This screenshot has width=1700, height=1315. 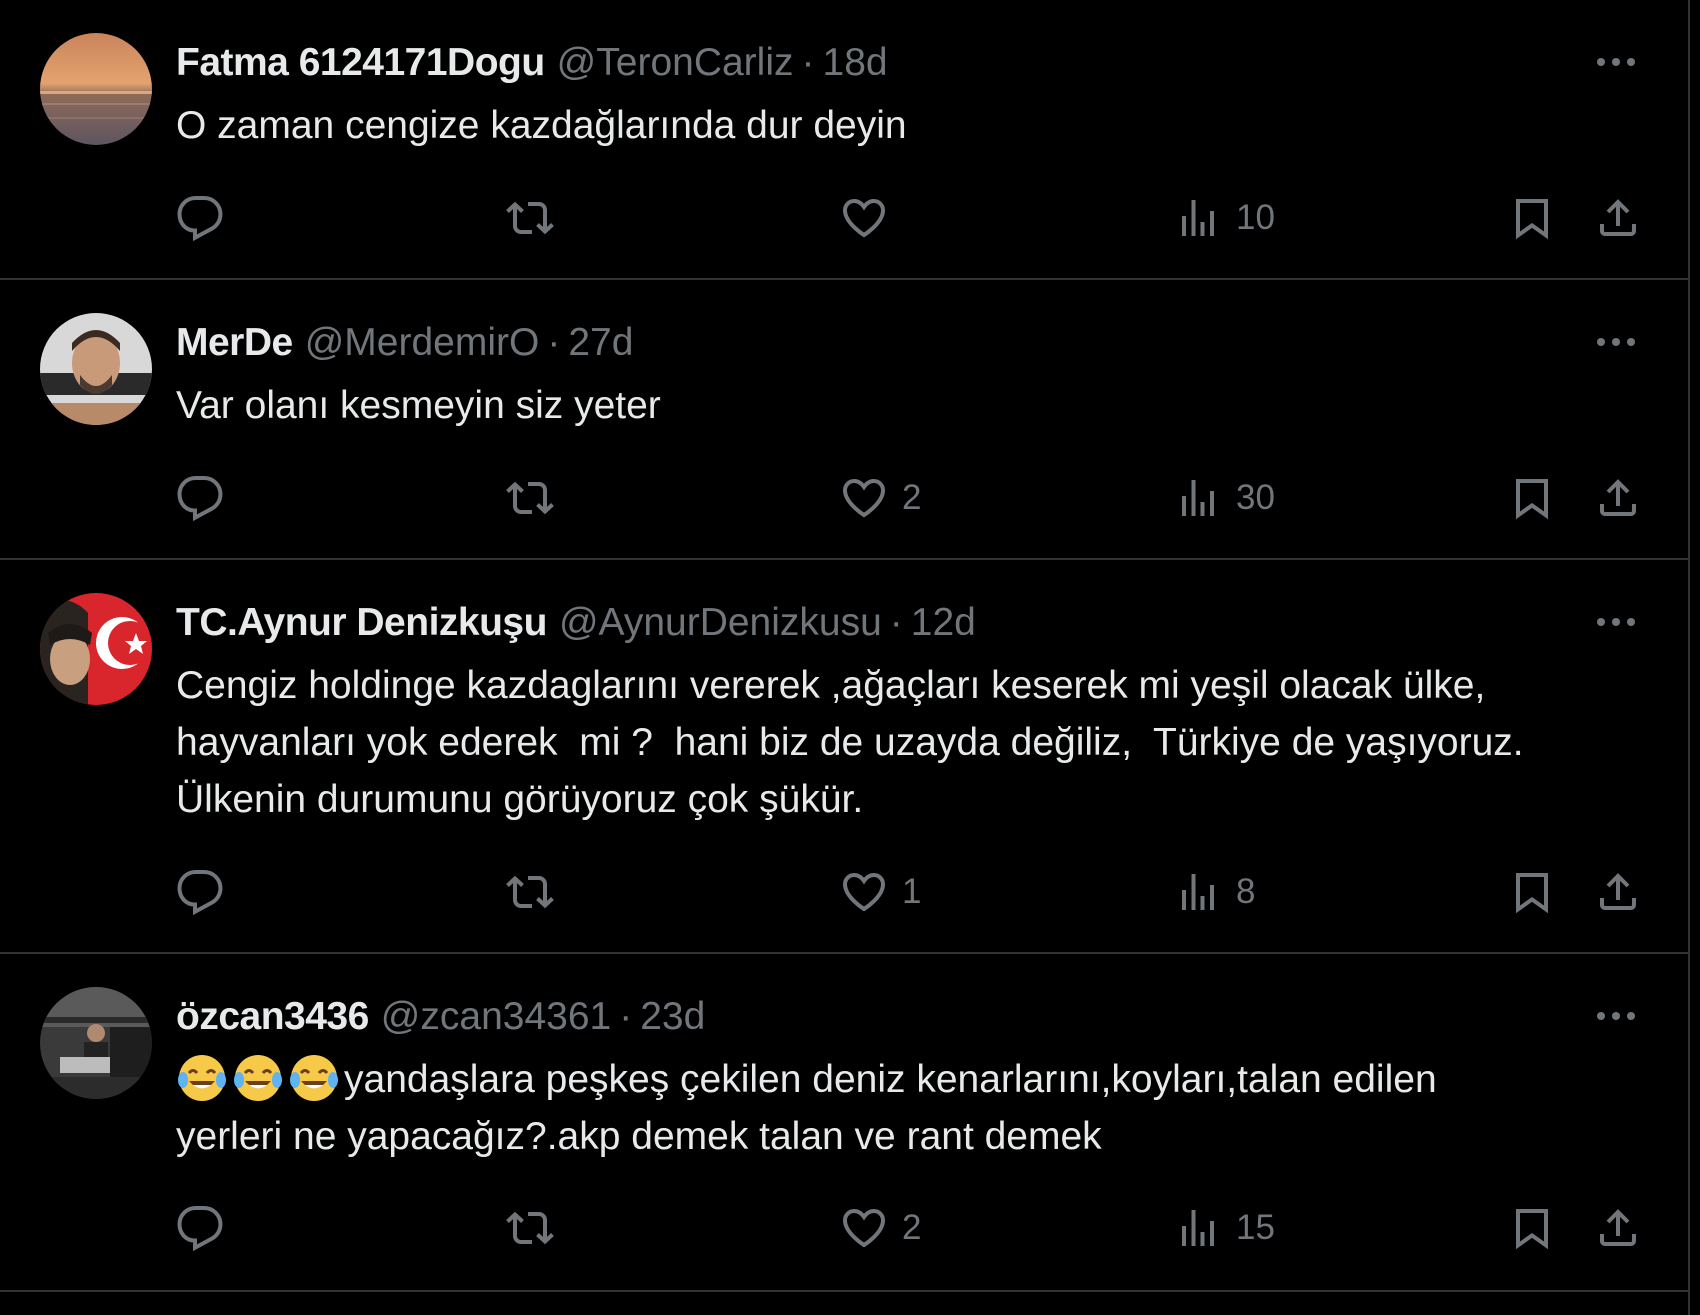 I want to click on view-count: 15, so click(x=1255, y=1227).